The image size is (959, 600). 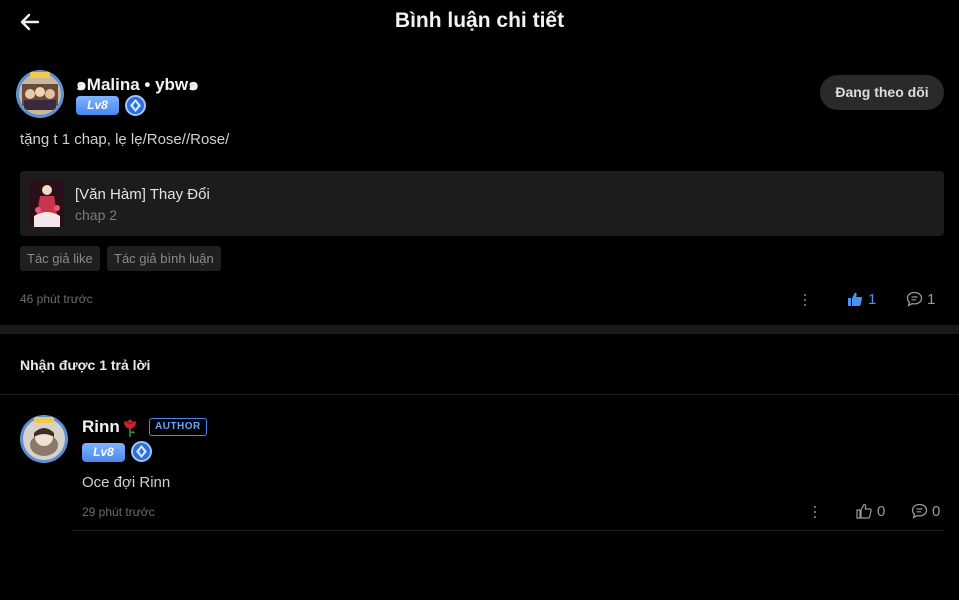 I want to click on reply-username: Rinn, so click(x=101, y=427).